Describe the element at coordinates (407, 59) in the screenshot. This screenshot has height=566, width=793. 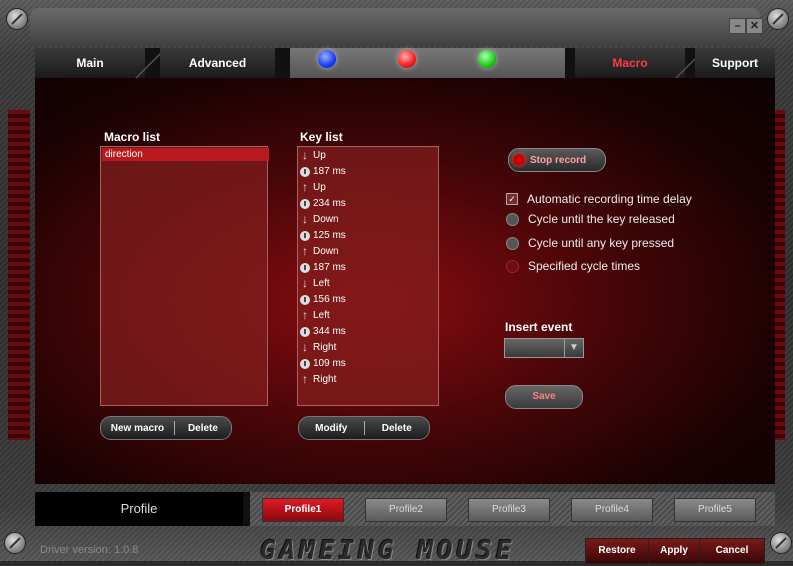
I see `red-led-icon` at that location.